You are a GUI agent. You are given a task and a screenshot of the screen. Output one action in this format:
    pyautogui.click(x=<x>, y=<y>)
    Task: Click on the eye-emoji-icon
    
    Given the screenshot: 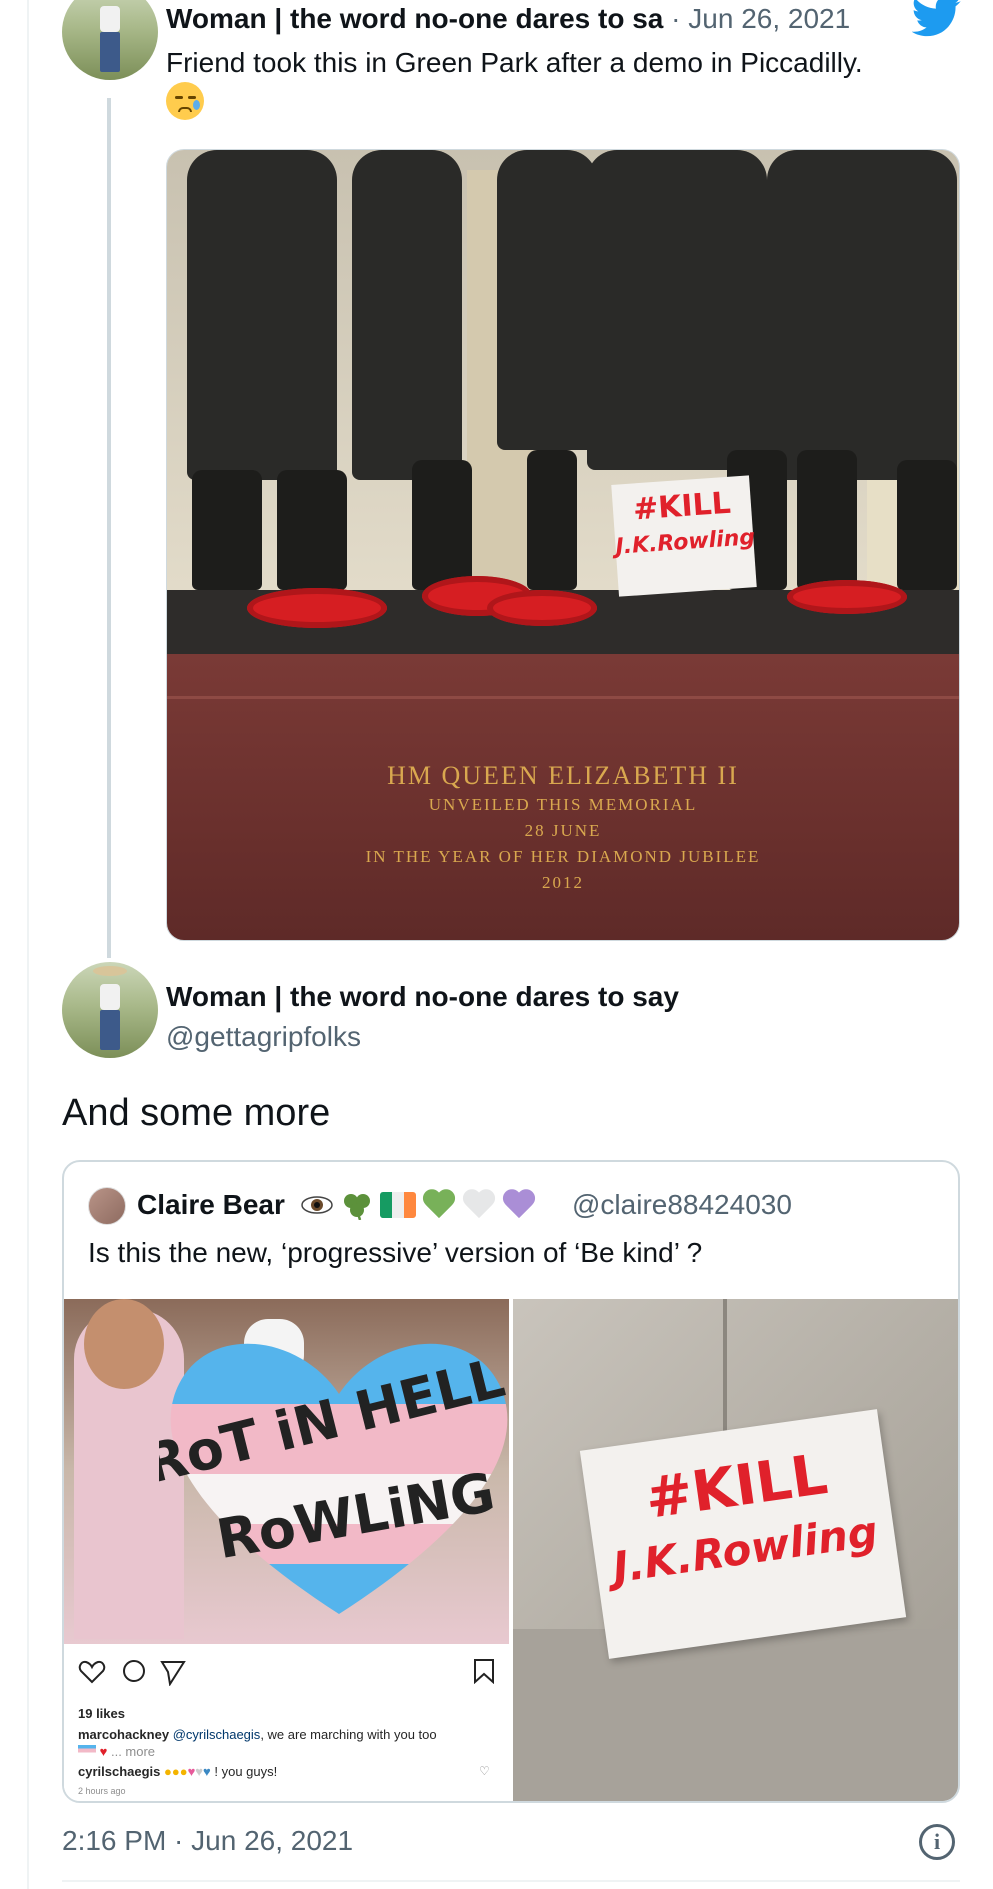 What is the action you would take?
    pyautogui.click(x=317, y=1205)
    